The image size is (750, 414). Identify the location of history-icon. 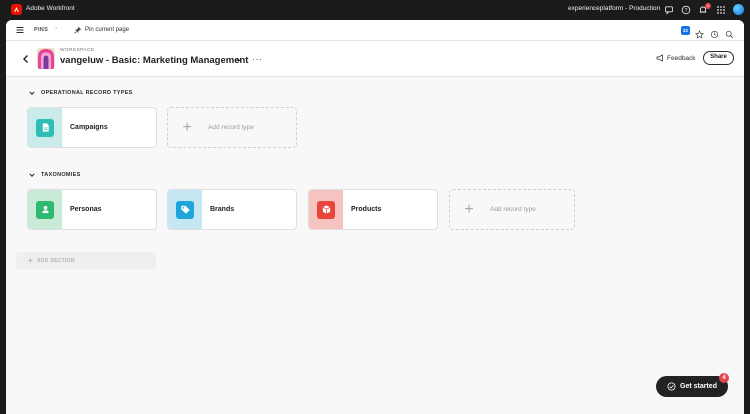
(714, 32).